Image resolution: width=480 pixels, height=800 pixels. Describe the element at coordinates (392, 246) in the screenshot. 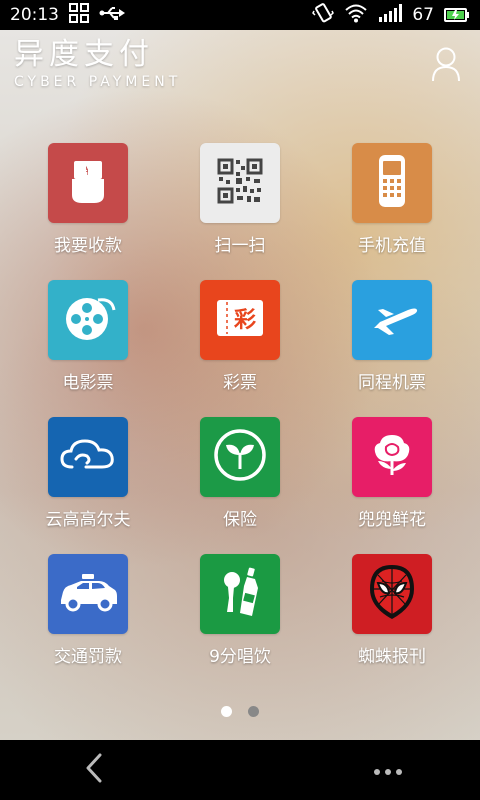

I see `tile-label: 手机充值` at that location.